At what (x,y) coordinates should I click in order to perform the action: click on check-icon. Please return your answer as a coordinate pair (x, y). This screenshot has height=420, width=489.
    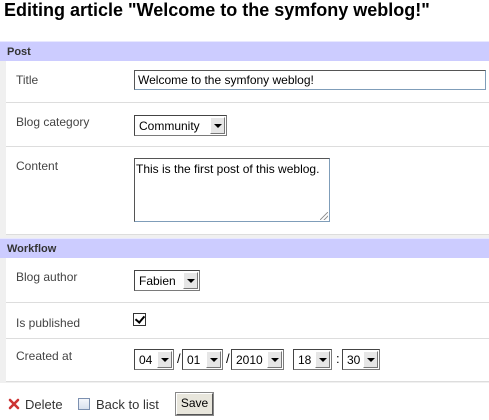
    Looking at the image, I should click on (140, 318).